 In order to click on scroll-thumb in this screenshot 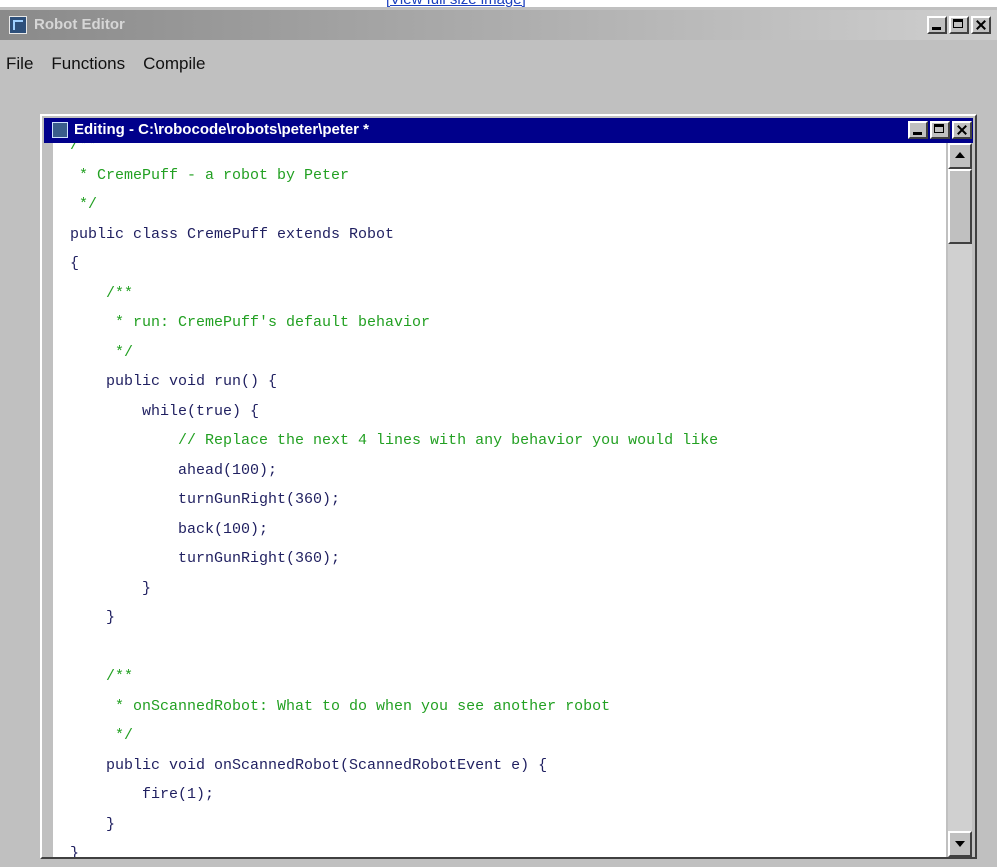, I will do `click(960, 206)`.